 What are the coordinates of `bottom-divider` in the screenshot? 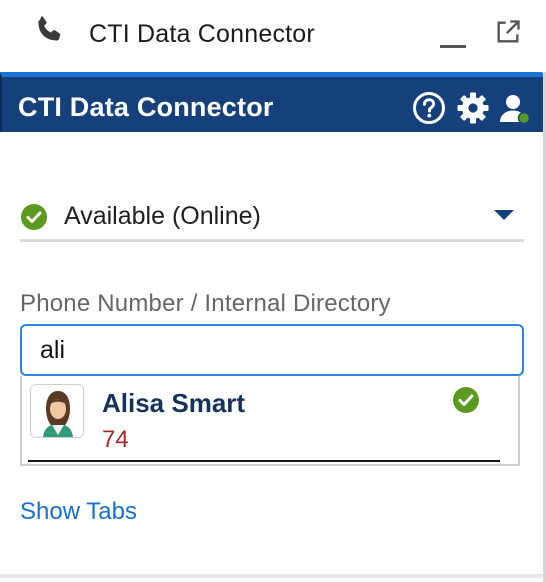 It's located at (271, 576).